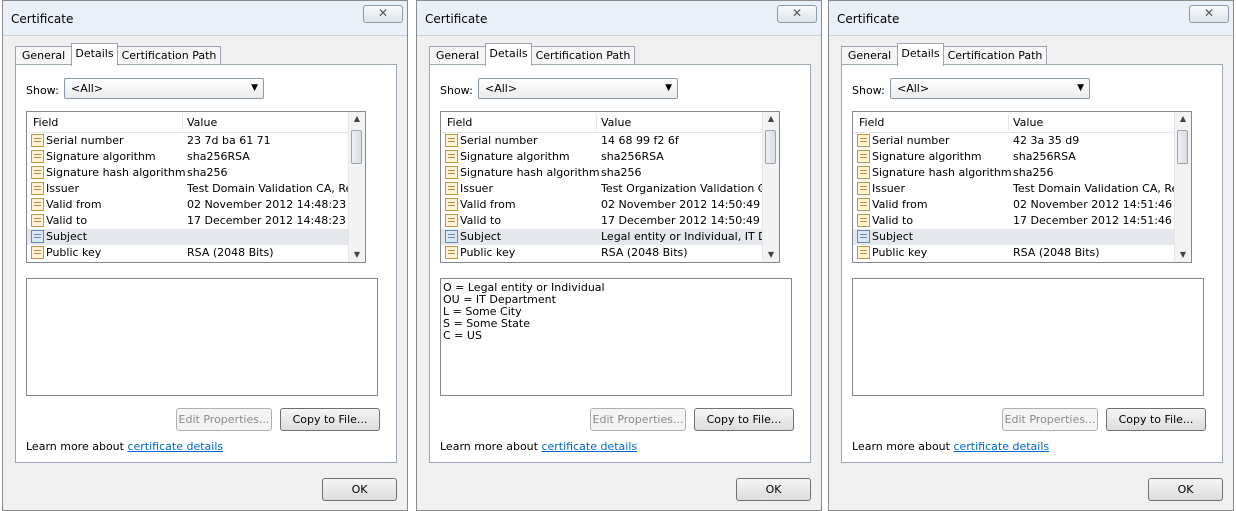 The width and height of the screenshot is (1236, 511). I want to click on table-row: Serial number 14 68 99 f2 6f, so click(603, 141).